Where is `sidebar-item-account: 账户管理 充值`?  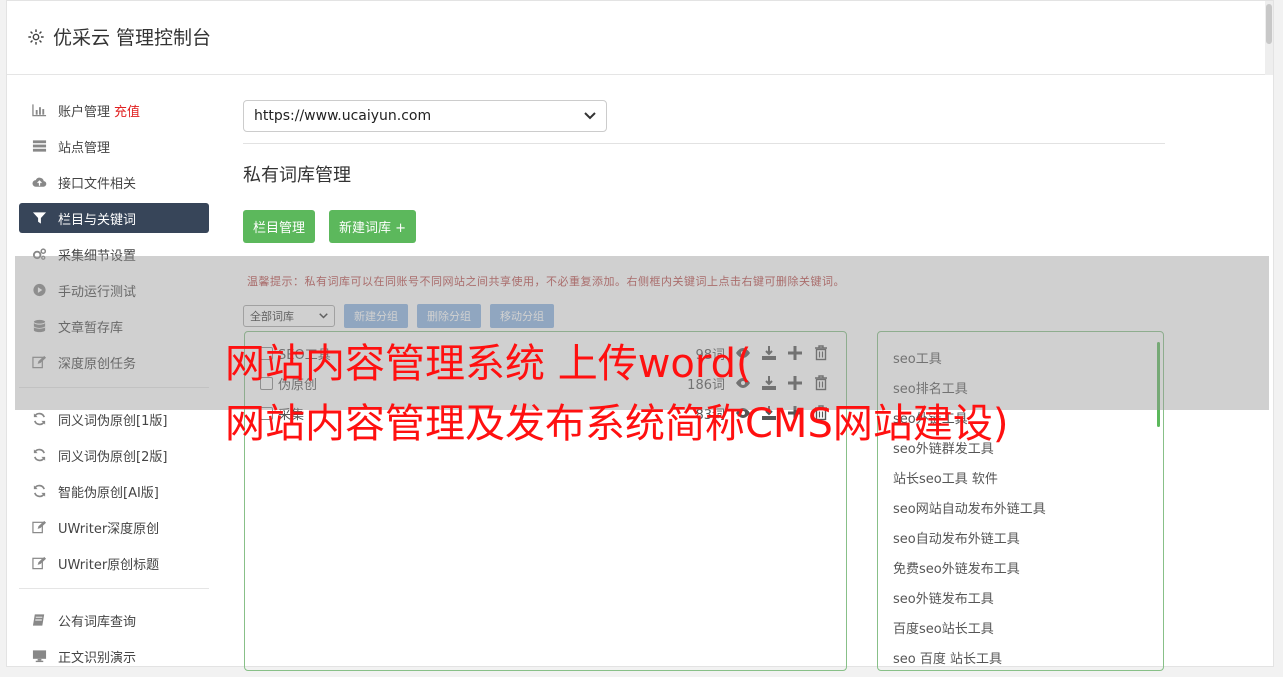
sidebar-item-account: 账户管理 充值 is located at coordinates (114, 110).